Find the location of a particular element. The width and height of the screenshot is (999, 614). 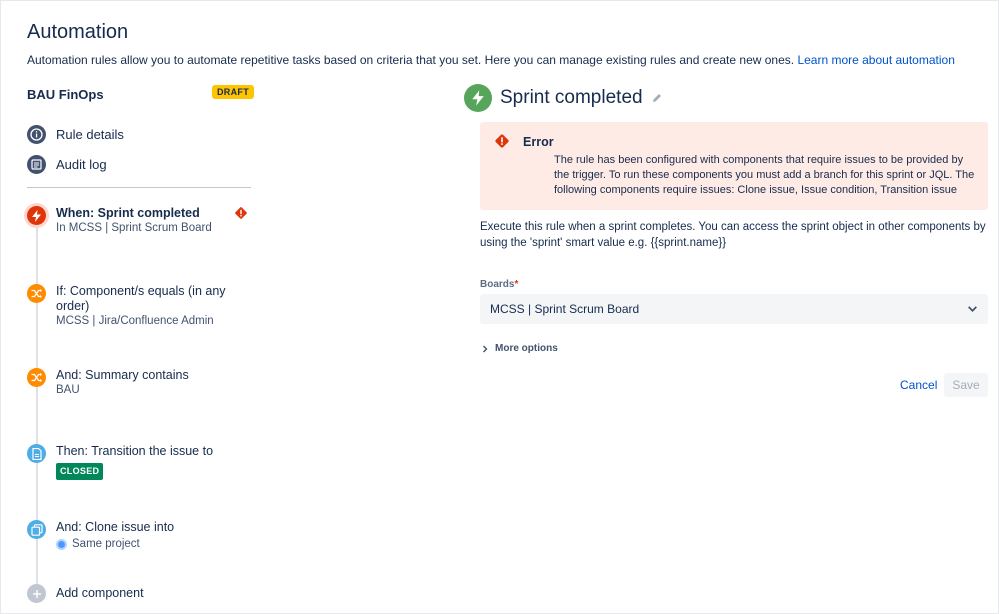

step-title: If: Component/s equals (in any order) is located at coordinates (141, 298).